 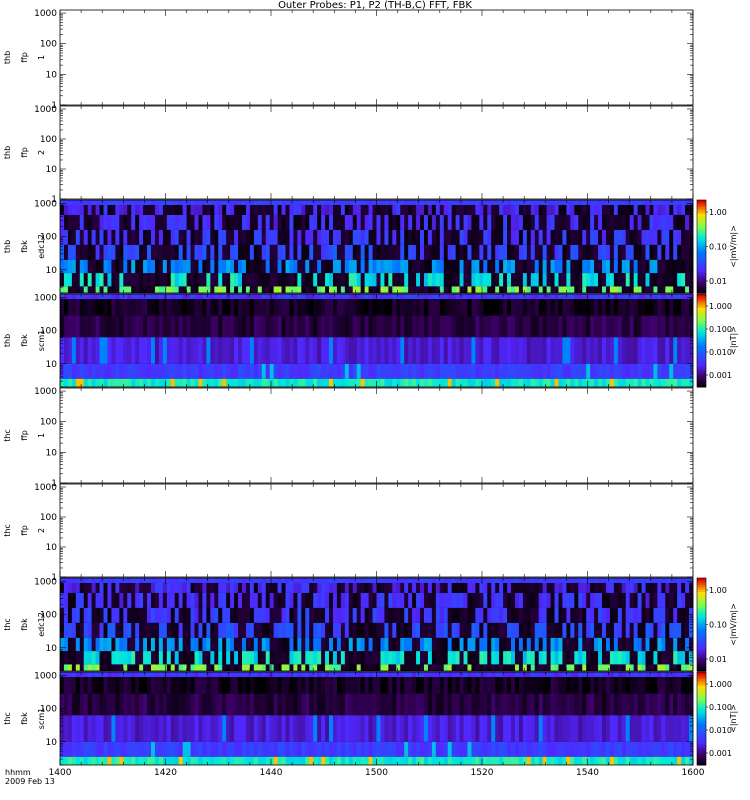 What do you see at coordinates (45, 110) in the screenshot?
I see `y-tick-label: 1000` at bounding box center [45, 110].